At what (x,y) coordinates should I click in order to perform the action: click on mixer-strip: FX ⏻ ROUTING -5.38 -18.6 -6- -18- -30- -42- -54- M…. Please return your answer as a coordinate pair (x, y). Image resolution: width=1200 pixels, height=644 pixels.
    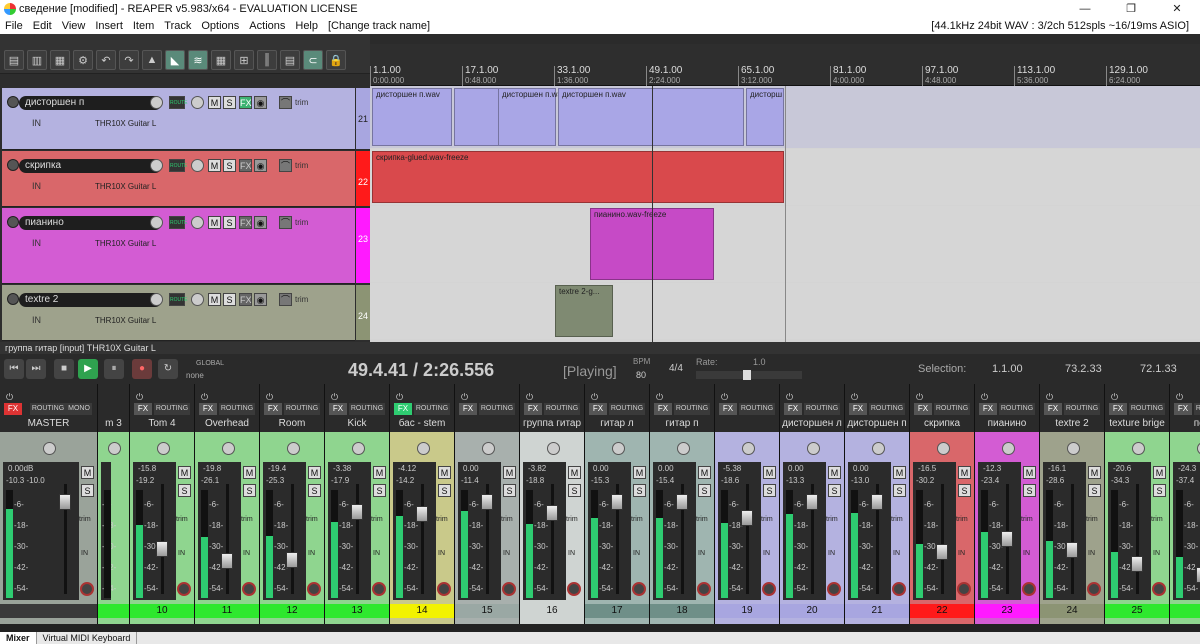
    Looking at the image, I should click on (747, 504).